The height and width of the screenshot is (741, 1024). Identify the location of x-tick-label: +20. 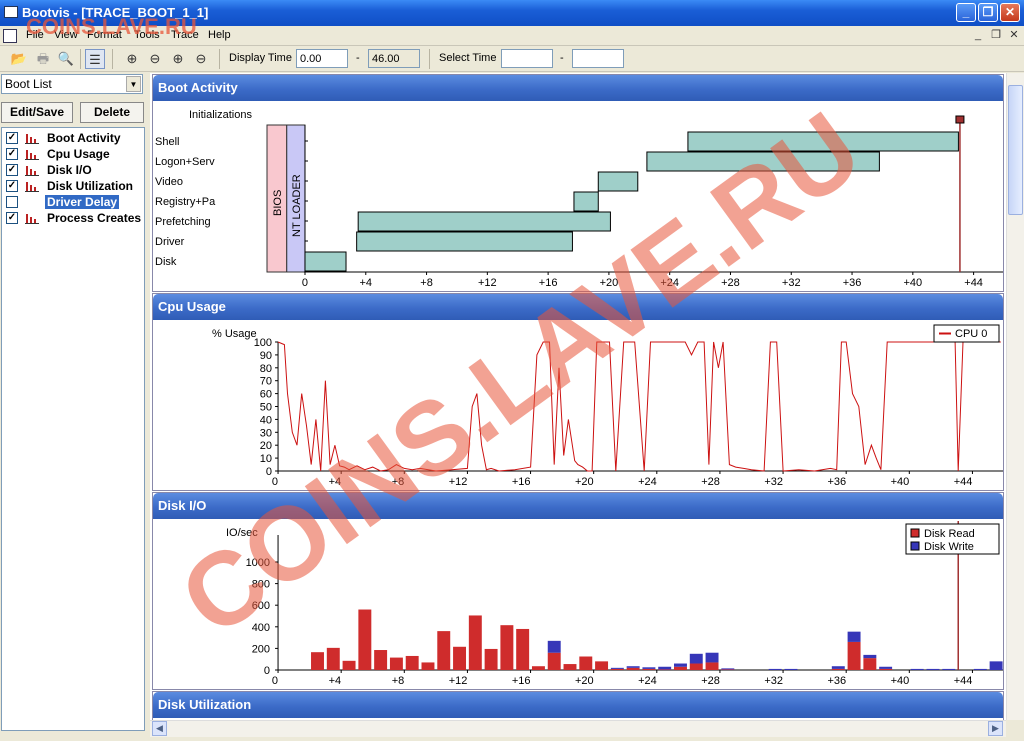
(609, 283).